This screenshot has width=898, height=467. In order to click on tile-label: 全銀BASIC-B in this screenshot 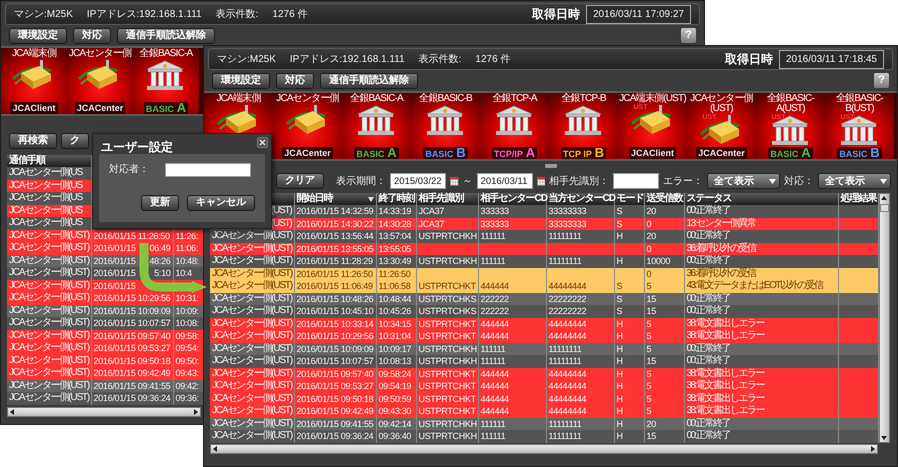, I will do `click(445, 98)`.